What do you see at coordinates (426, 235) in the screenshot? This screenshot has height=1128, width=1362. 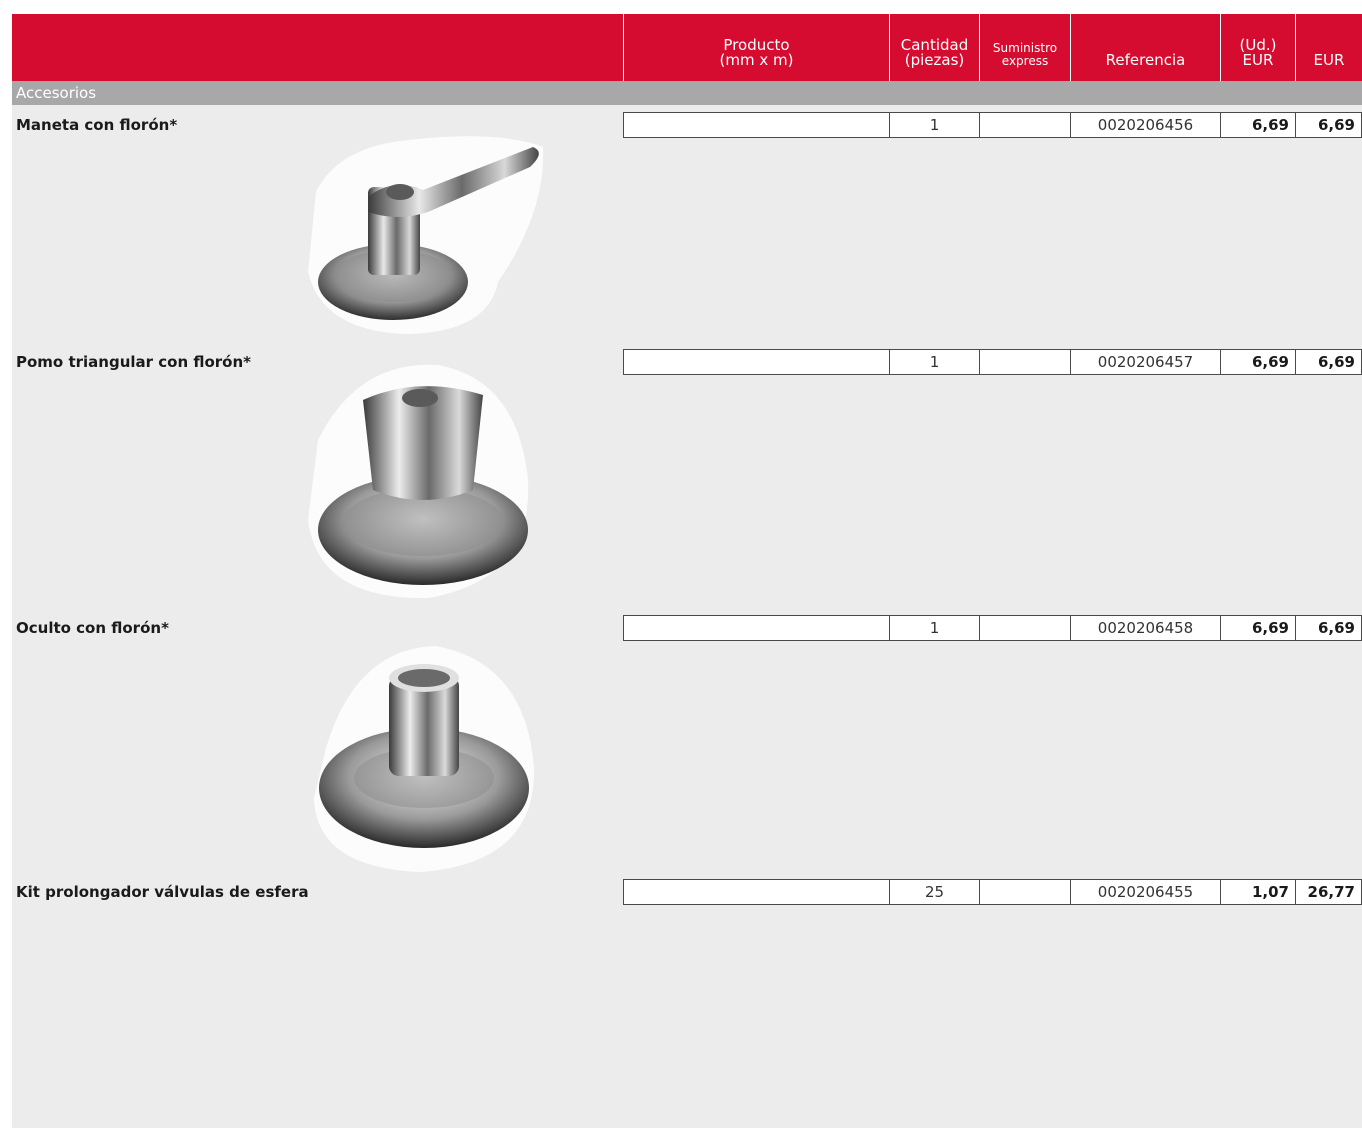 I see `lever-handle-image` at bounding box center [426, 235].